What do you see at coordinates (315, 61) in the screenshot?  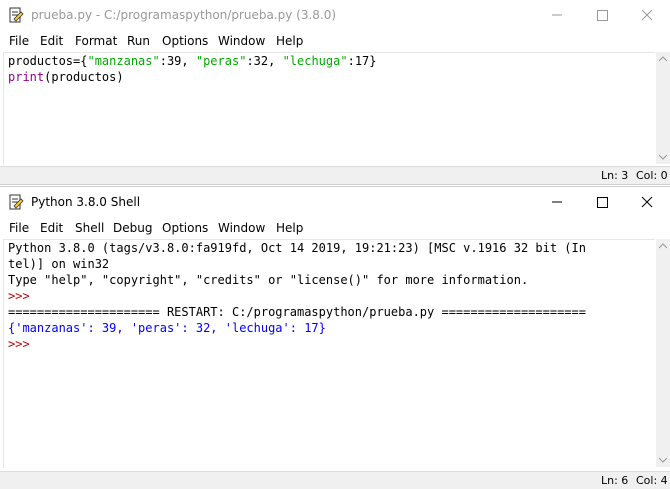 I see `editor-token: "lechuga"` at bounding box center [315, 61].